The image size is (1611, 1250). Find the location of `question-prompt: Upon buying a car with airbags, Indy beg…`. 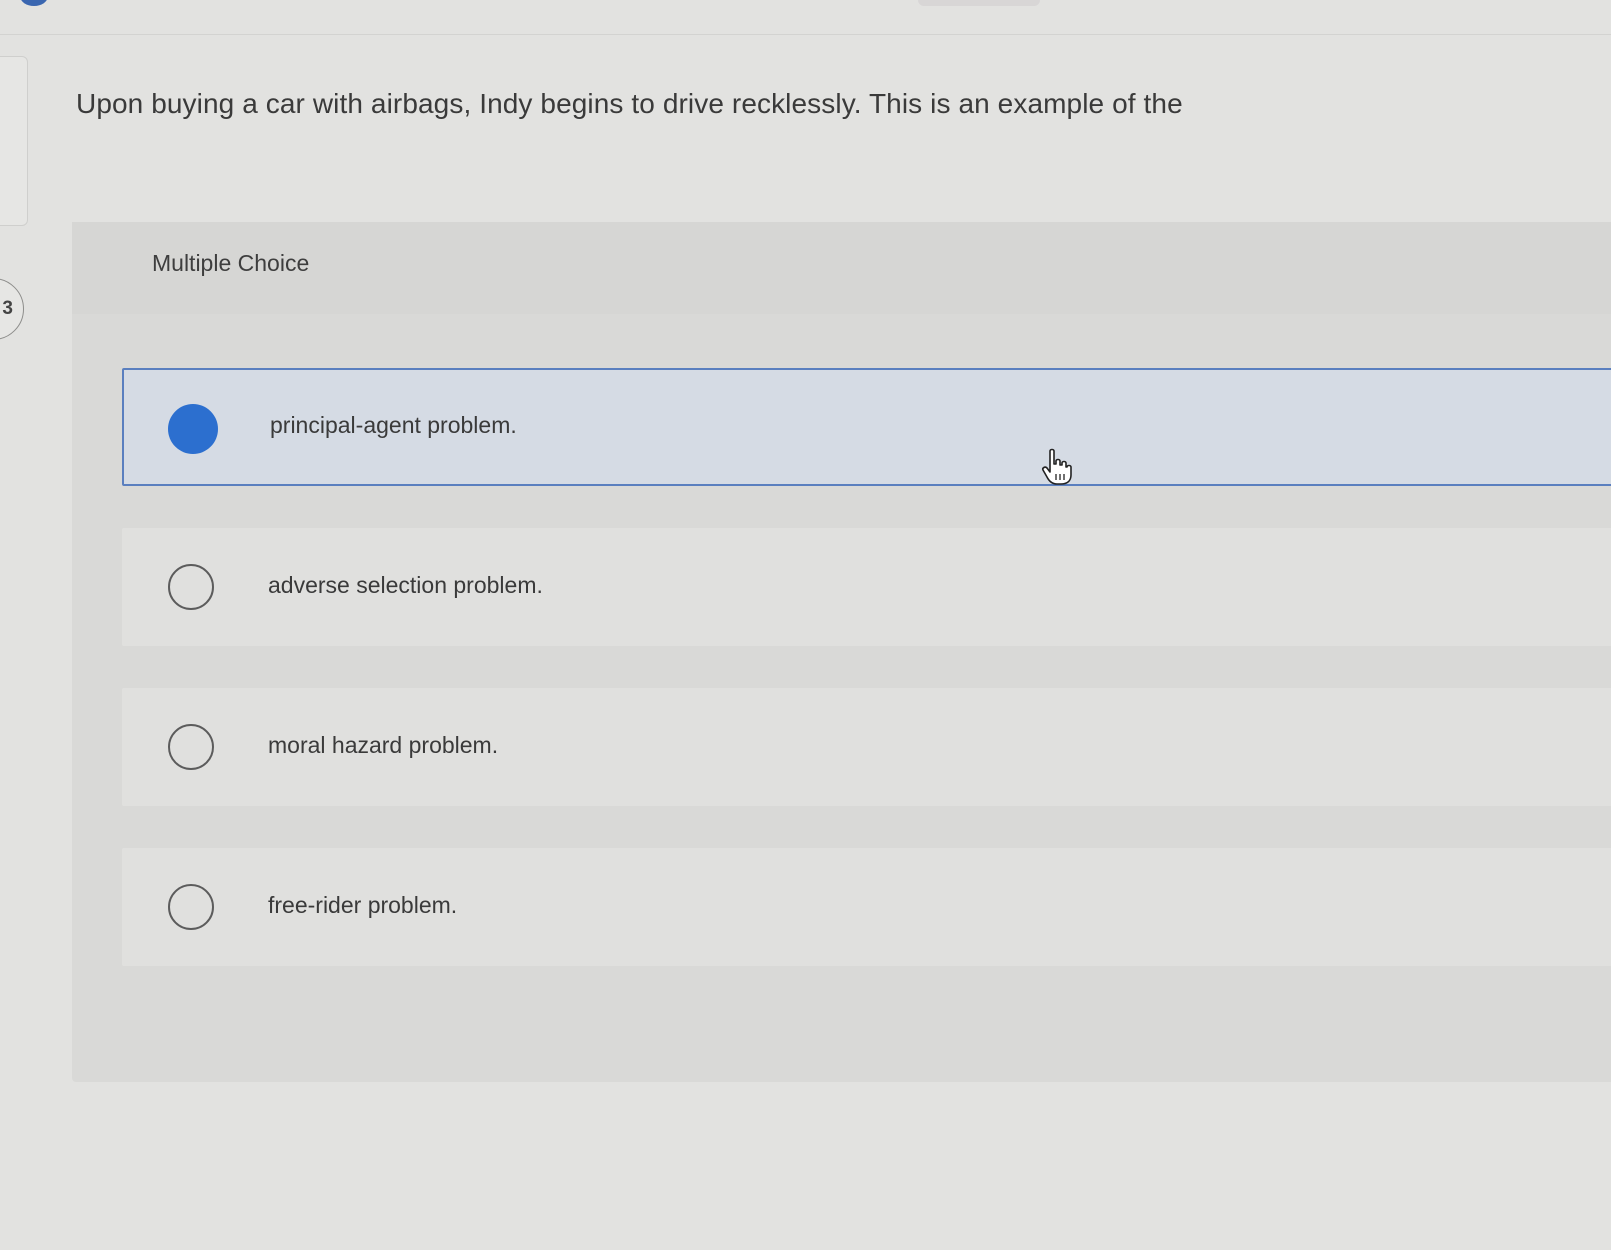

question-prompt: Upon buying a car with airbags, Indy beg… is located at coordinates (629, 103).